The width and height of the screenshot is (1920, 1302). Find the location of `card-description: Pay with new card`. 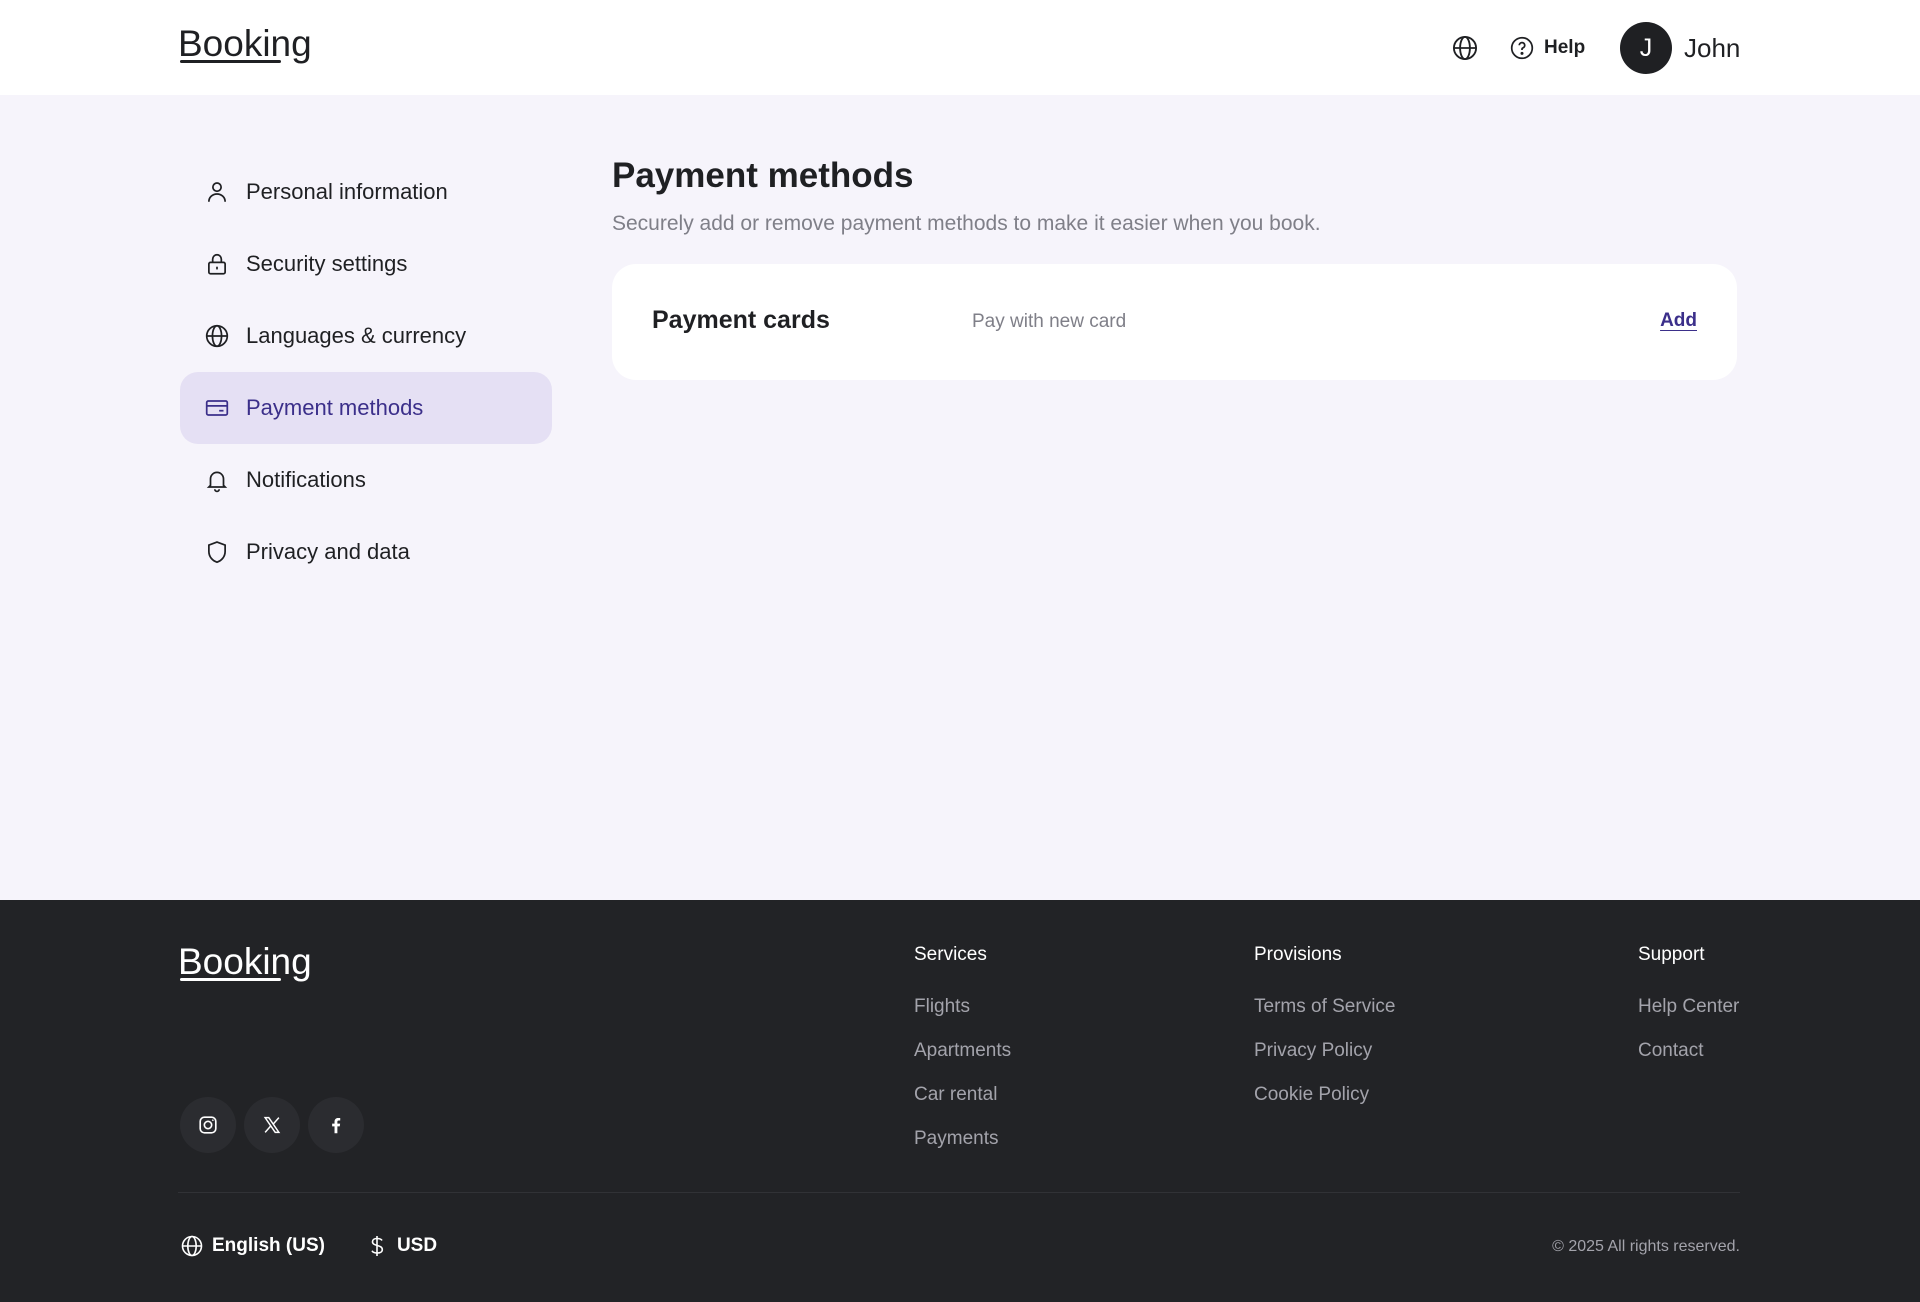

card-description: Pay with new card is located at coordinates (1049, 321).